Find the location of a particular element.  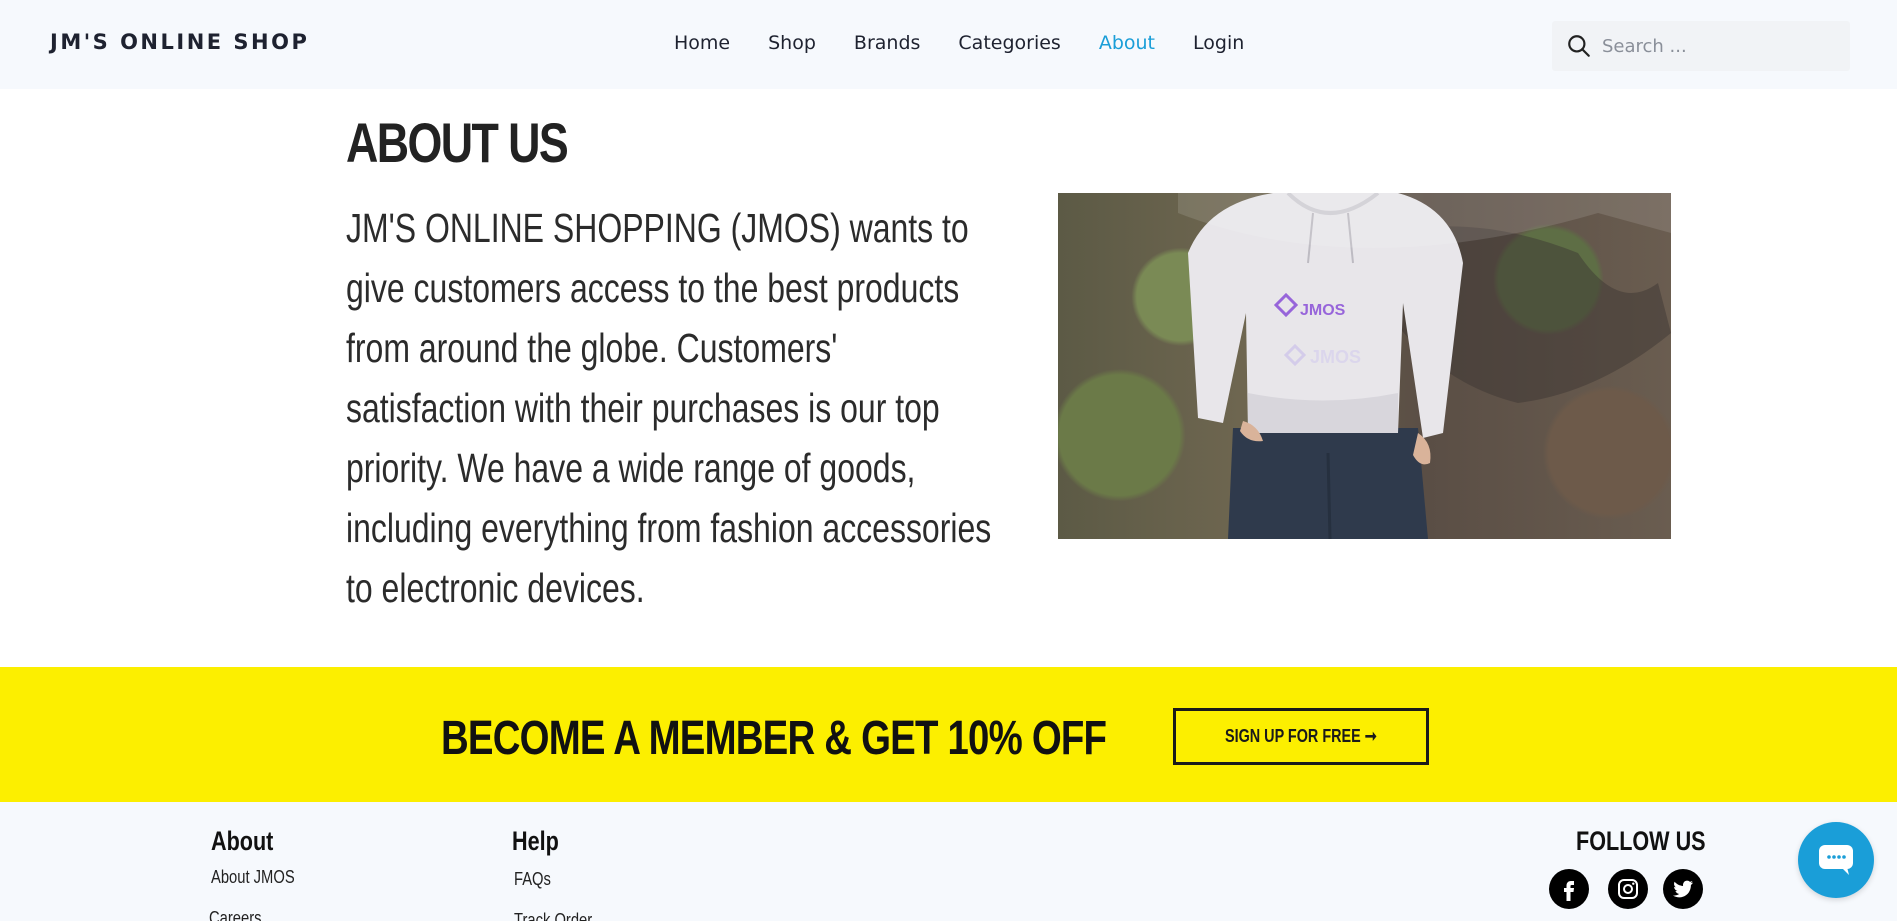

nav-home: Home is located at coordinates (702, 43).